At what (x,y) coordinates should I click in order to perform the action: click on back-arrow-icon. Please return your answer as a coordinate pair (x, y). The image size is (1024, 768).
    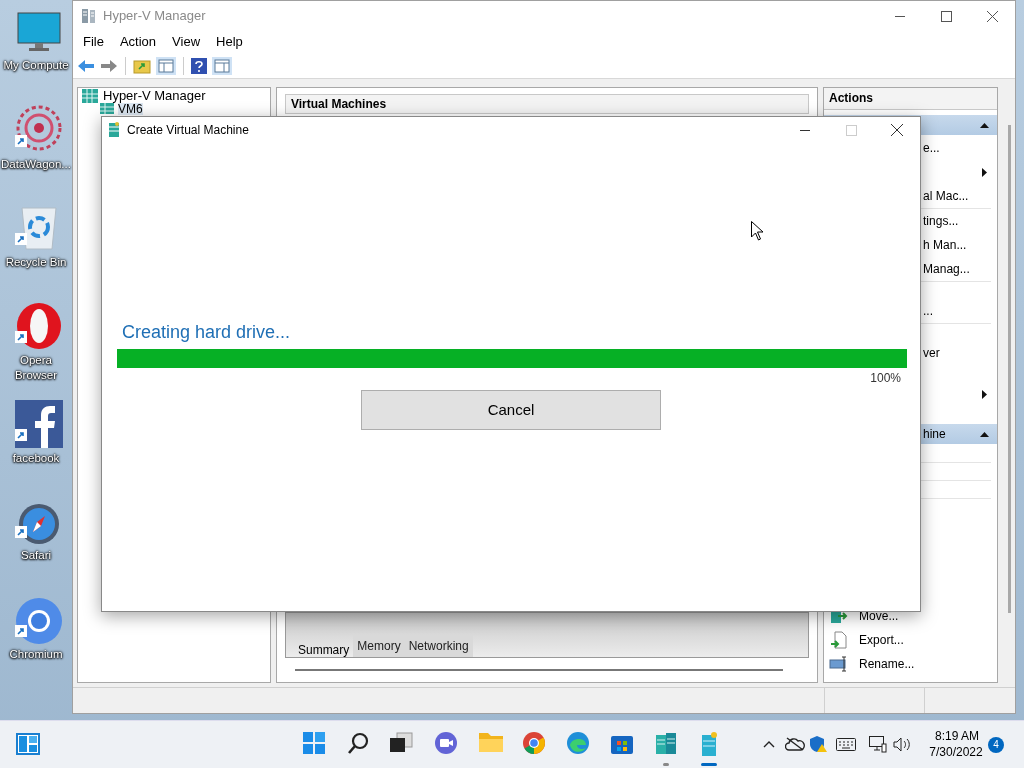
    Looking at the image, I should click on (86, 65).